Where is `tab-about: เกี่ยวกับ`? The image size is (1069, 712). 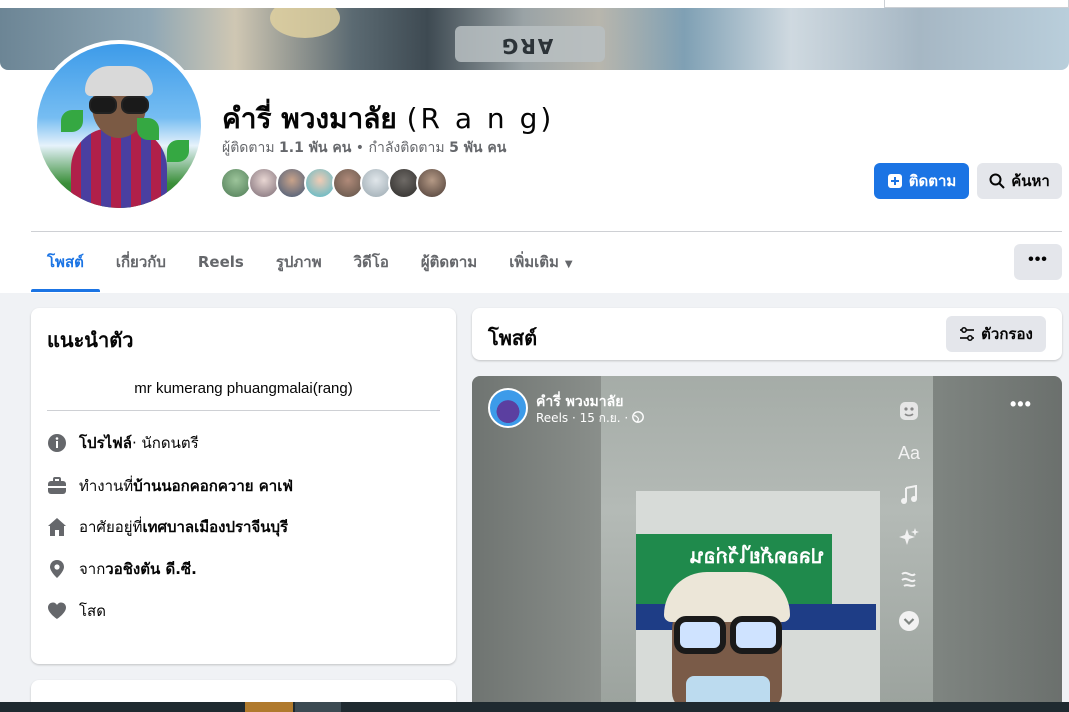 tab-about: เกี่ยวกับ is located at coordinates (141, 267).